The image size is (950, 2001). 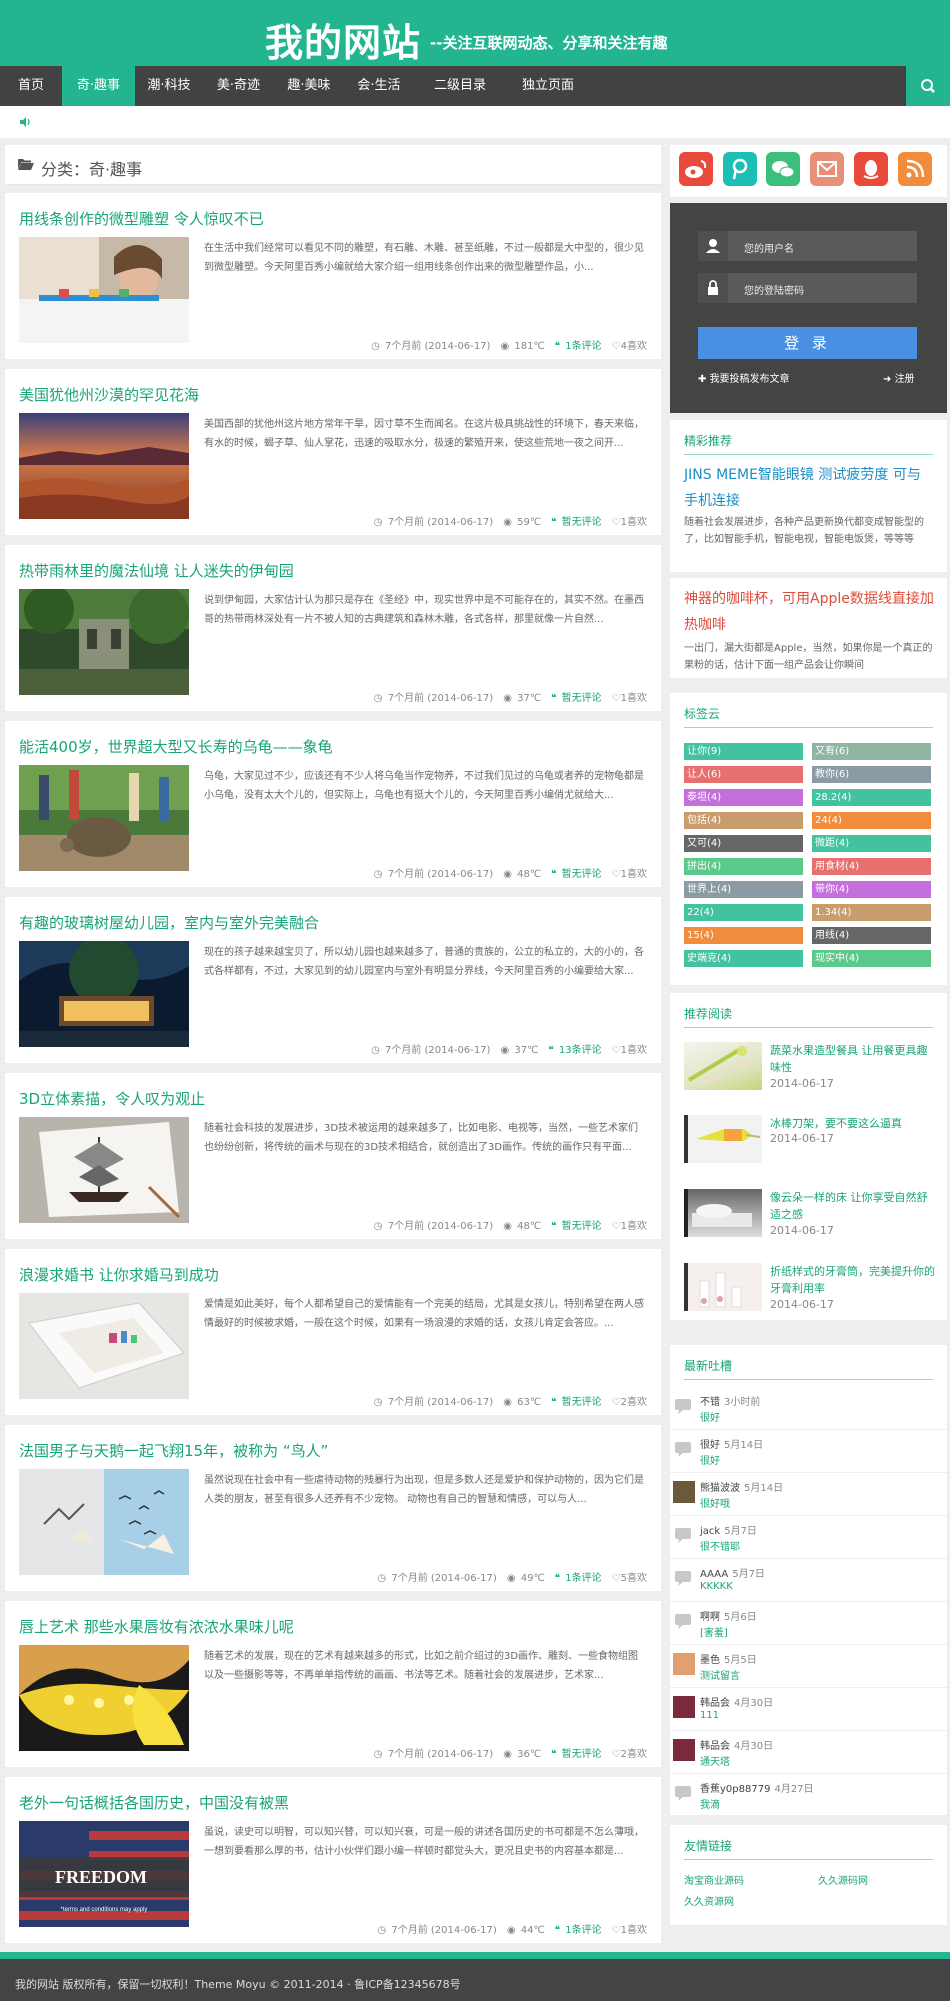 What do you see at coordinates (852, 1206) in the screenshot?
I see `rec-item-title: 像云朵一样的床 让你享受自然舒适之感` at bounding box center [852, 1206].